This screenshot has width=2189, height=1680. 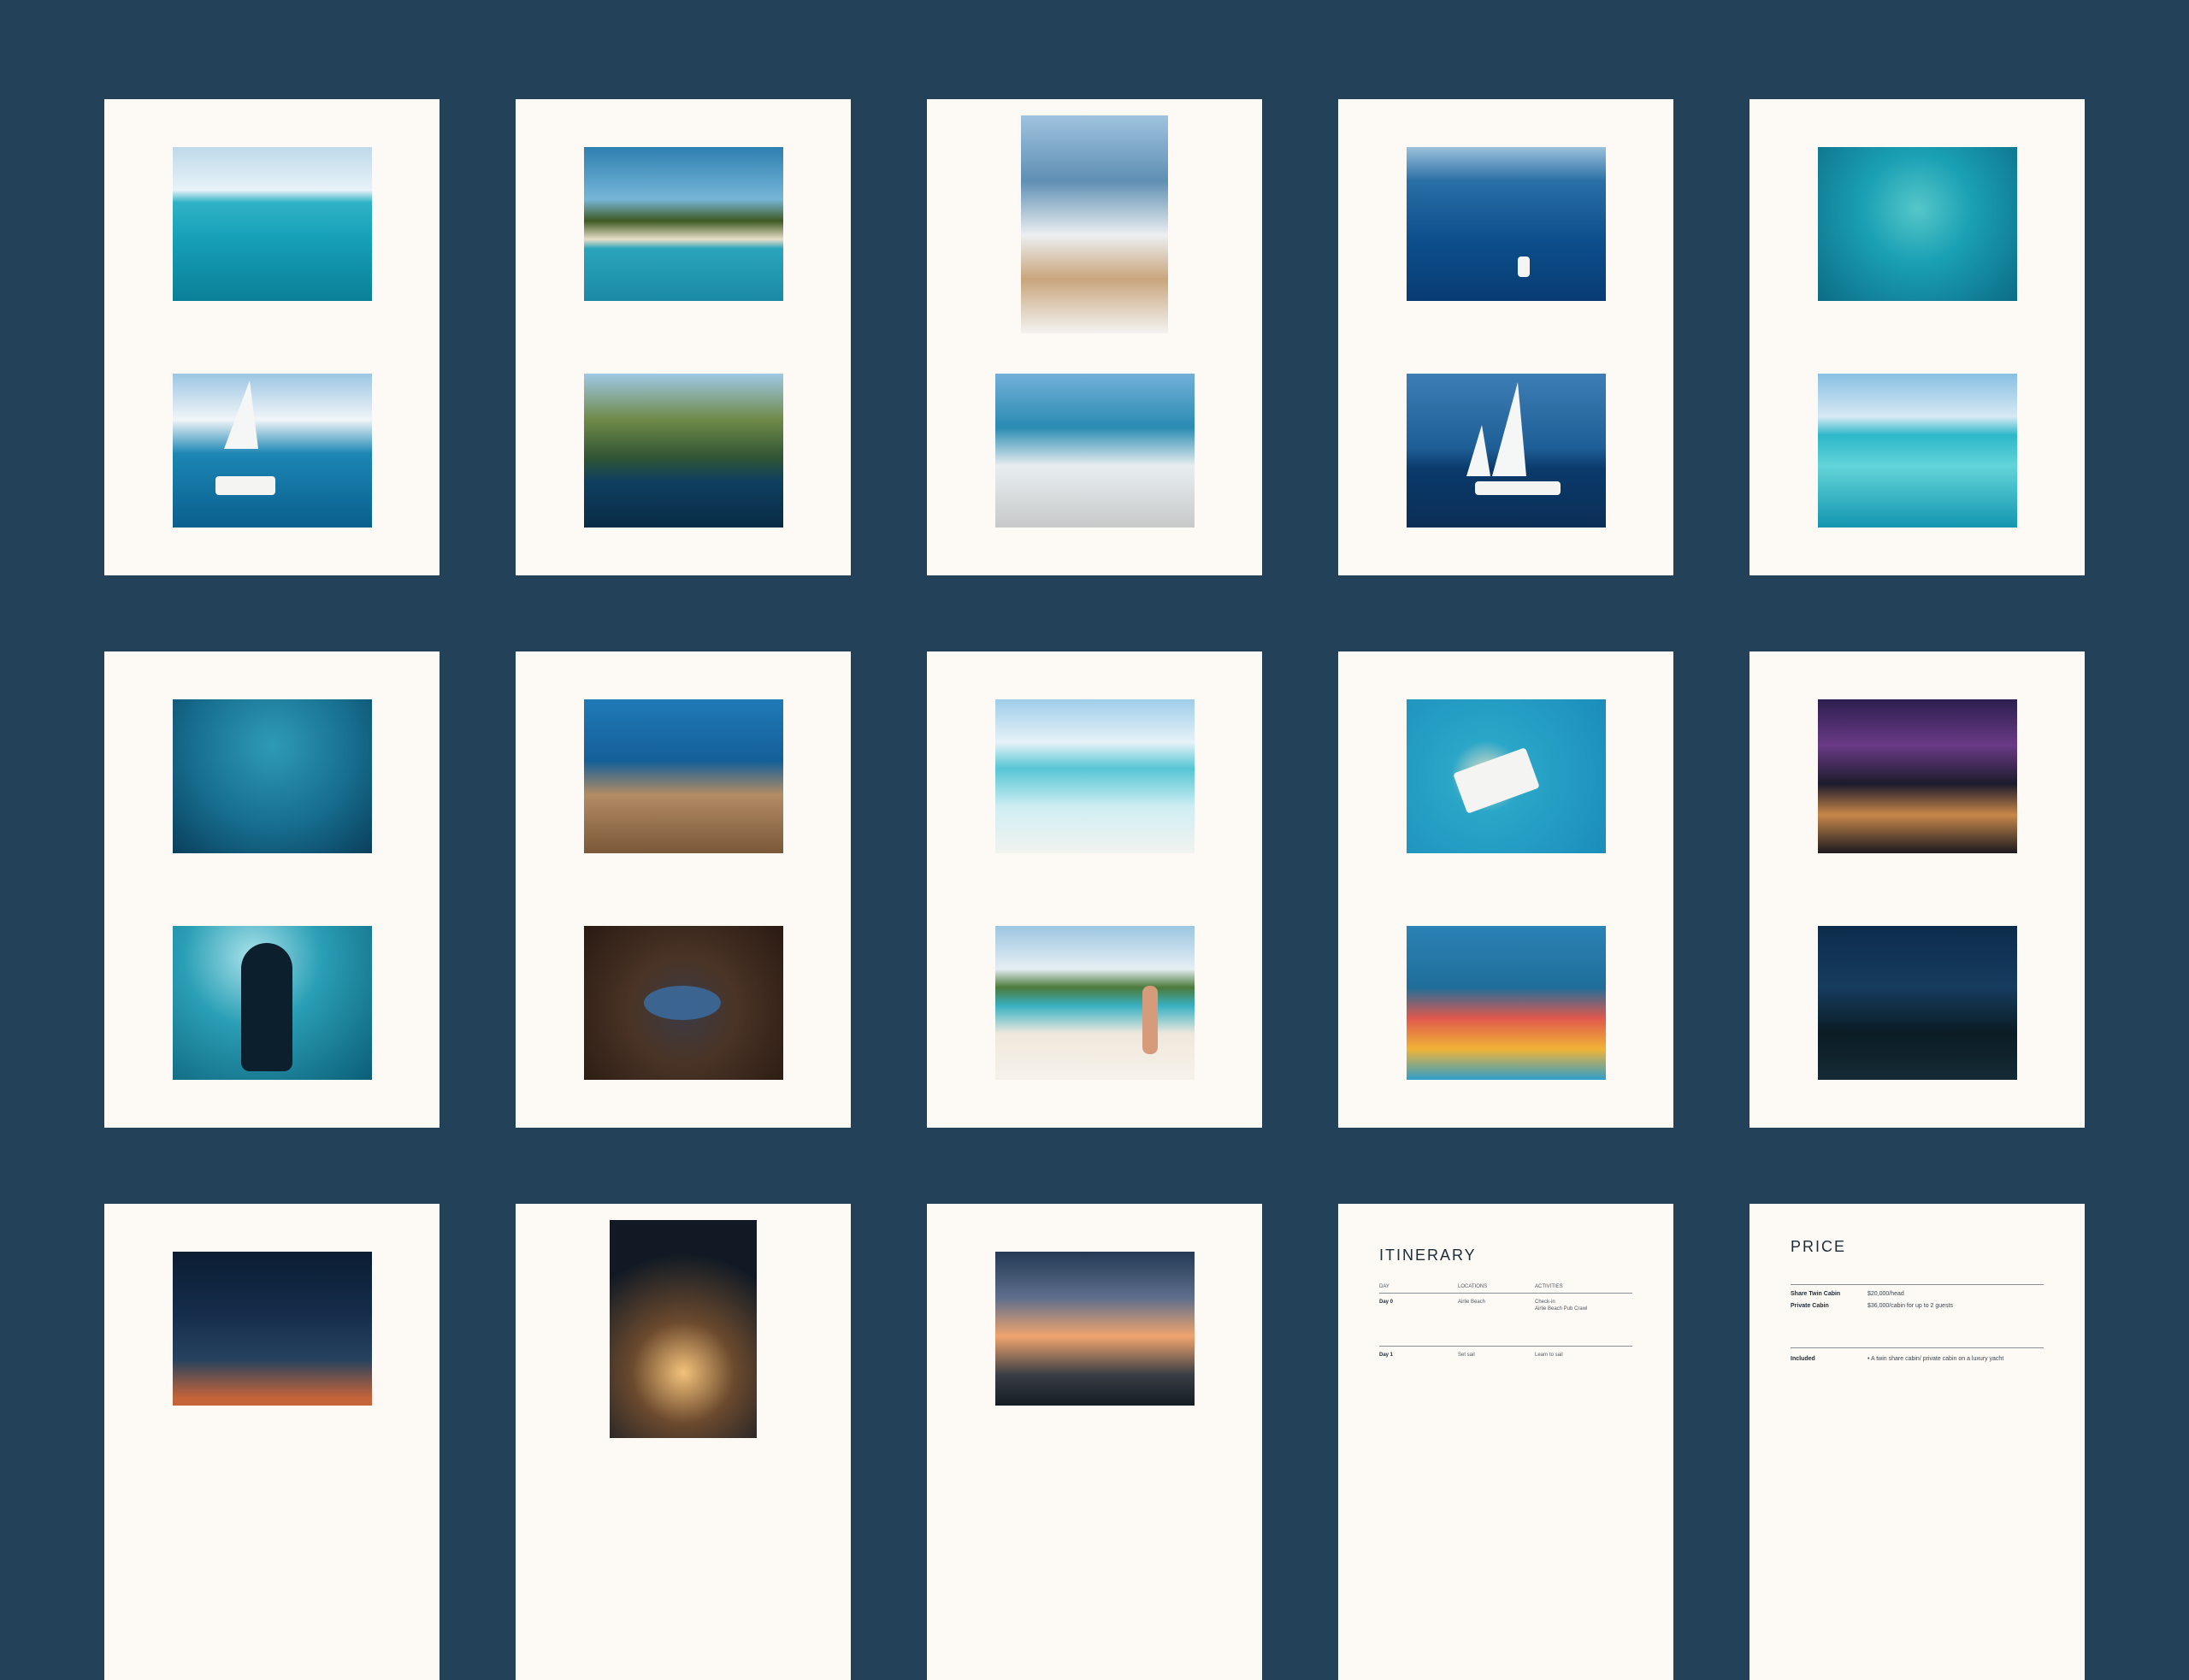 What do you see at coordinates (1910, 1306) in the screenshot?
I see `price-value-1: $36,000/cabin for up to 2 guests` at bounding box center [1910, 1306].